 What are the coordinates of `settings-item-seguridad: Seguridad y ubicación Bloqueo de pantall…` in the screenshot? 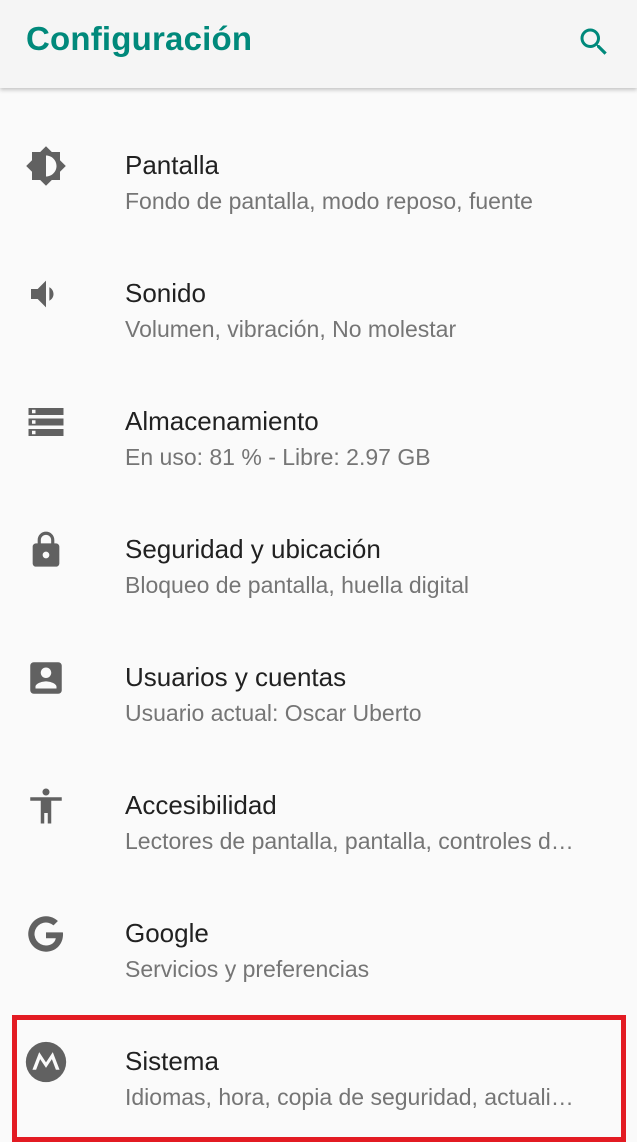 It's located at (318, 548).